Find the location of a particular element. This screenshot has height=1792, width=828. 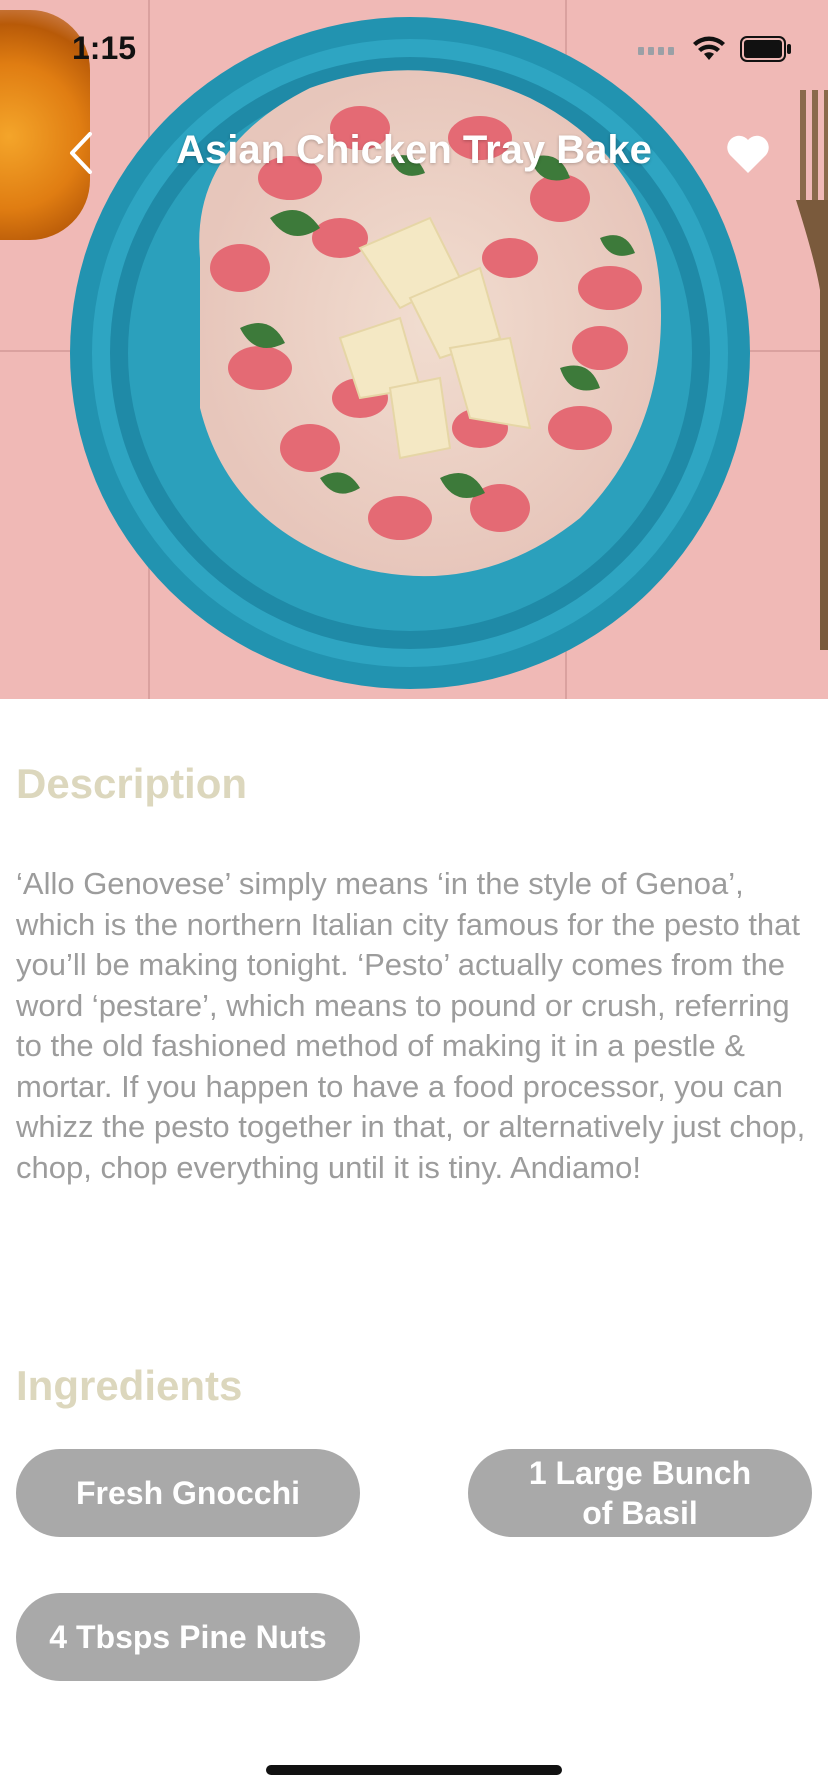

description-heading: Description is located at coordinates (132, 783).